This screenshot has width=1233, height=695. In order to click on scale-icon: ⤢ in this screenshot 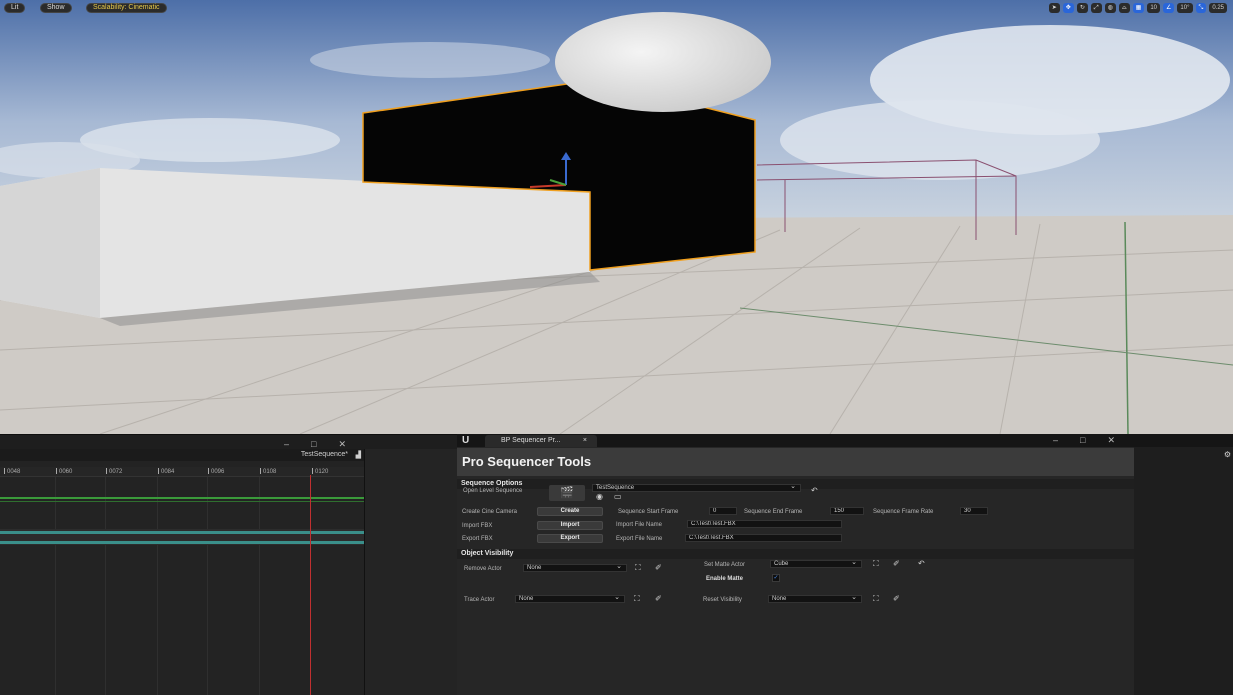, I will do `click(1096, 8)`.